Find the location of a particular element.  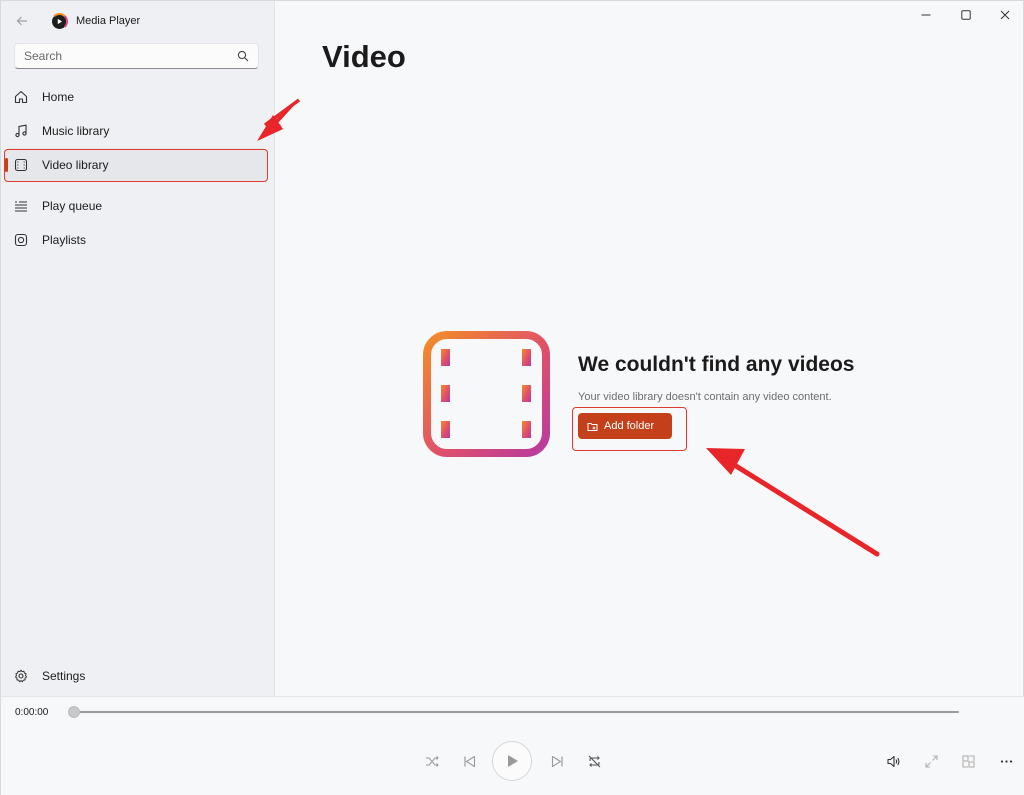

player-bar: 0:00:00 is located at coordinates (512, 745).